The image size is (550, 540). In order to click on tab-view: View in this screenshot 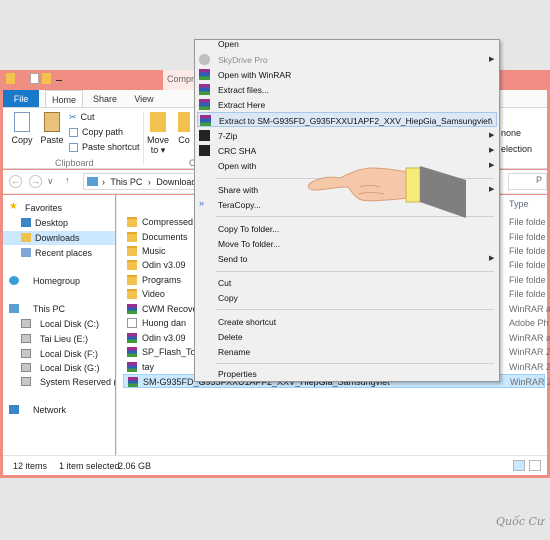, I will do `click(144, 99)`.